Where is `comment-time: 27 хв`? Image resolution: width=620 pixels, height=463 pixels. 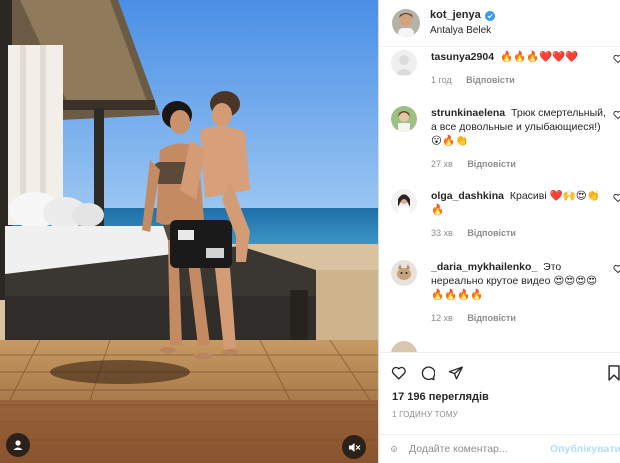
comment-time: 27 хв is located at coordinates (442, 164).